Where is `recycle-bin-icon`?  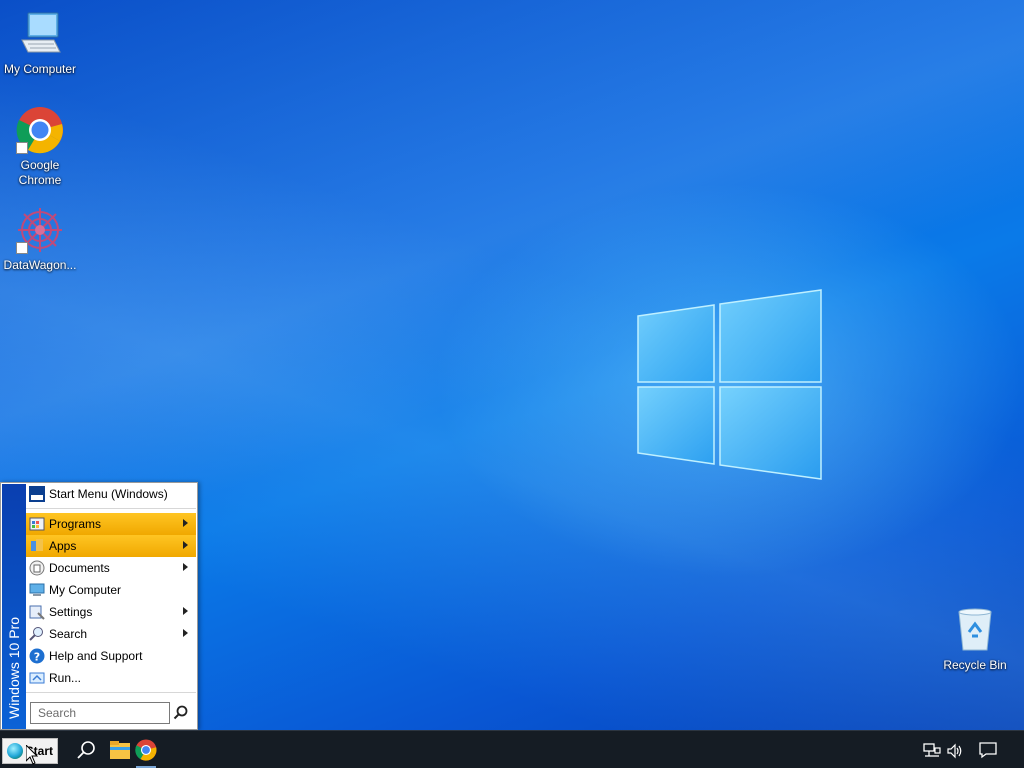 recycle-bin-icon is located at coordinates (975, 630).